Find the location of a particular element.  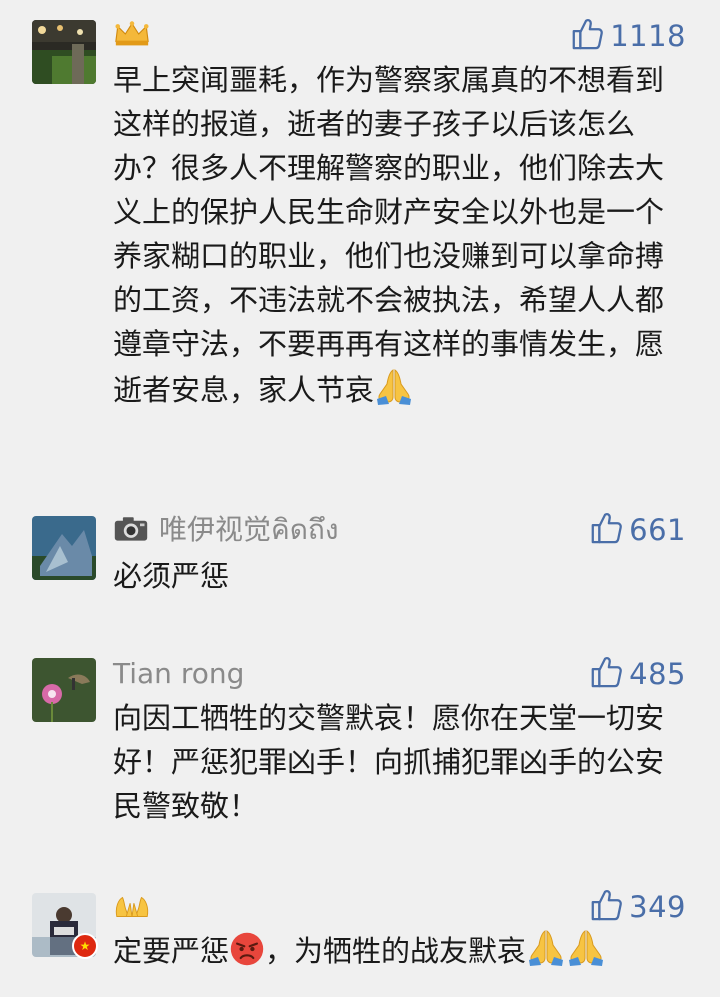

like-button: 1118 is located at coordinates (628, 36).